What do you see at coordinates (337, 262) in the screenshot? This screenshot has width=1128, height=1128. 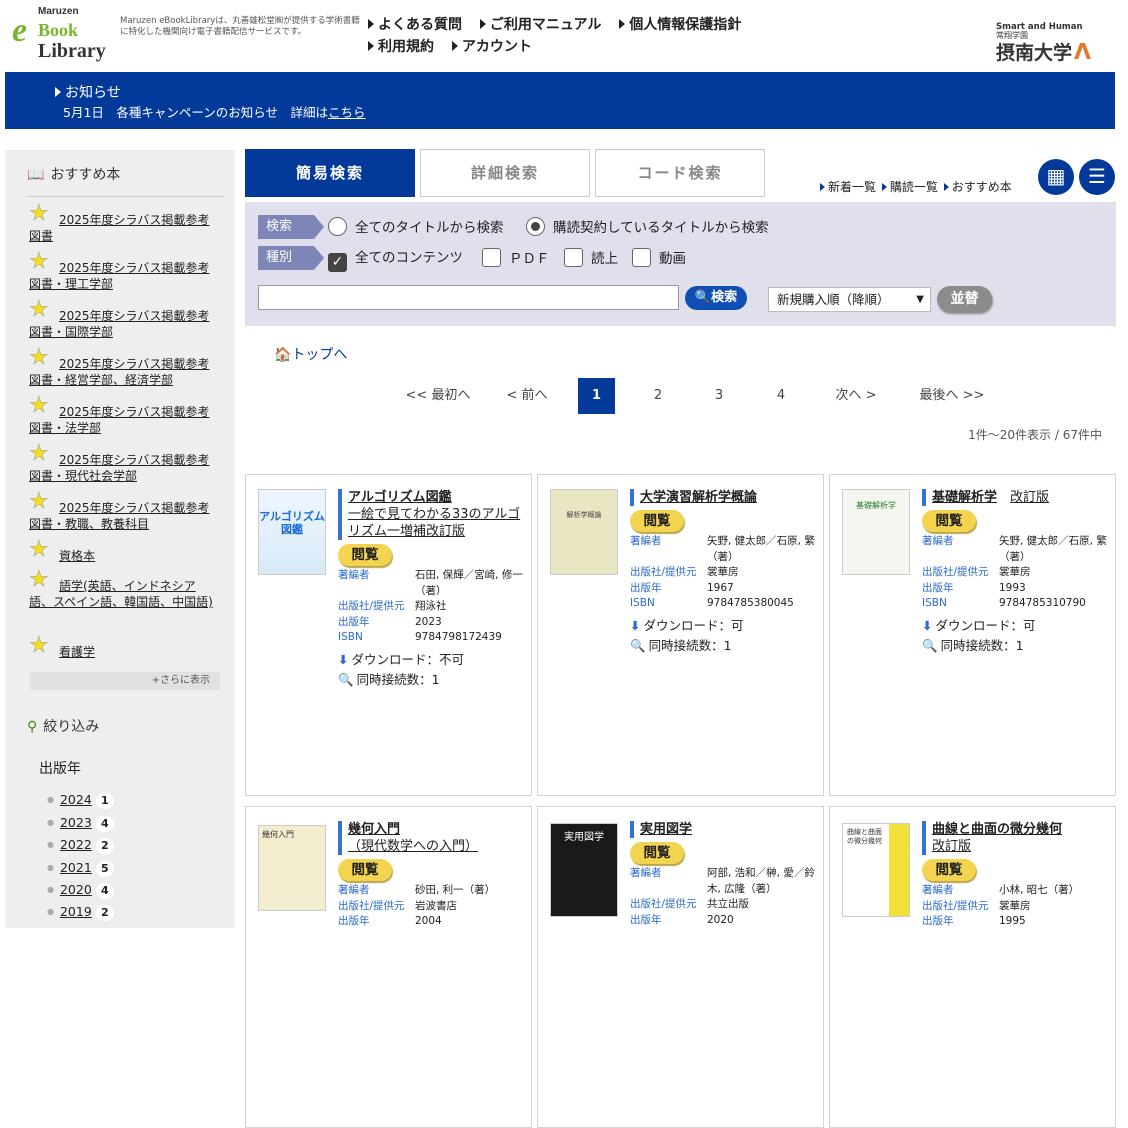 I see `checkmark-icon: ✓` at bounding box center [337, 262].